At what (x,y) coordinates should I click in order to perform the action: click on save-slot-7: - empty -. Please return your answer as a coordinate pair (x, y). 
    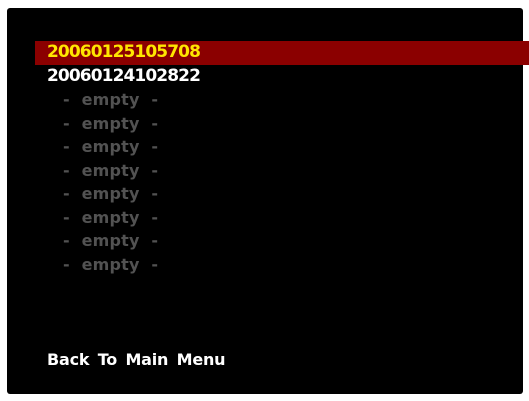
    Looking at the image, I should click on (282, 194).